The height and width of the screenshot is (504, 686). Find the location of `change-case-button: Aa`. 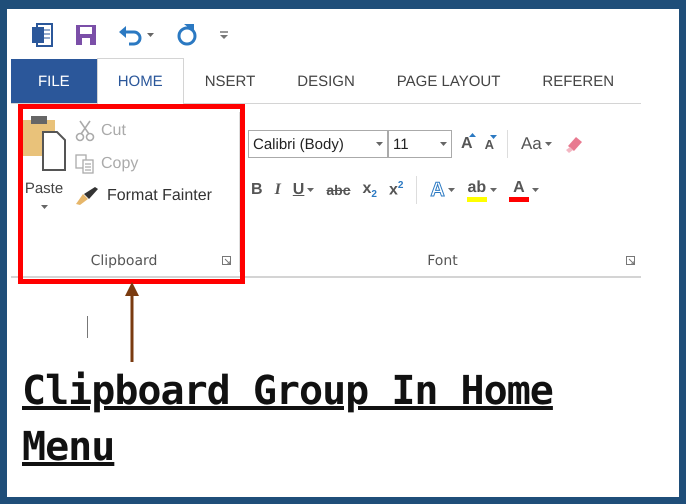

change-case-button: Aa is located at coordinates (536, 144).